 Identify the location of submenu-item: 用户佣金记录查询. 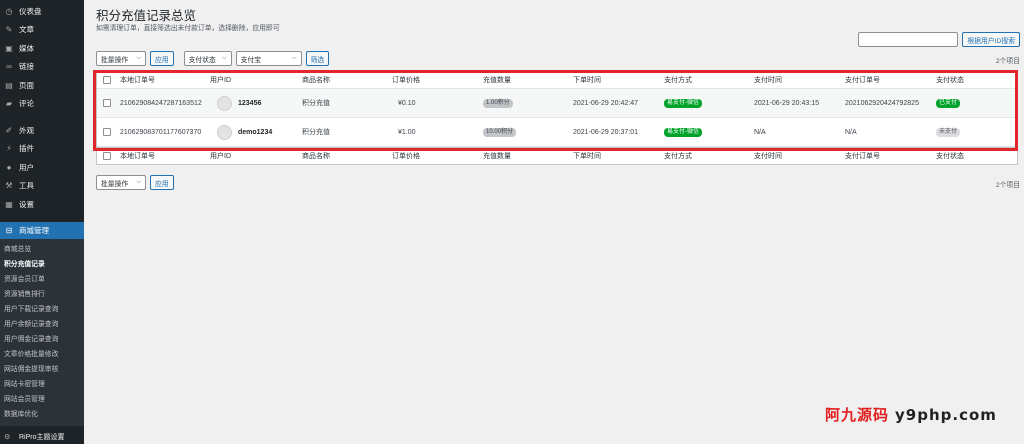
(42, 339).